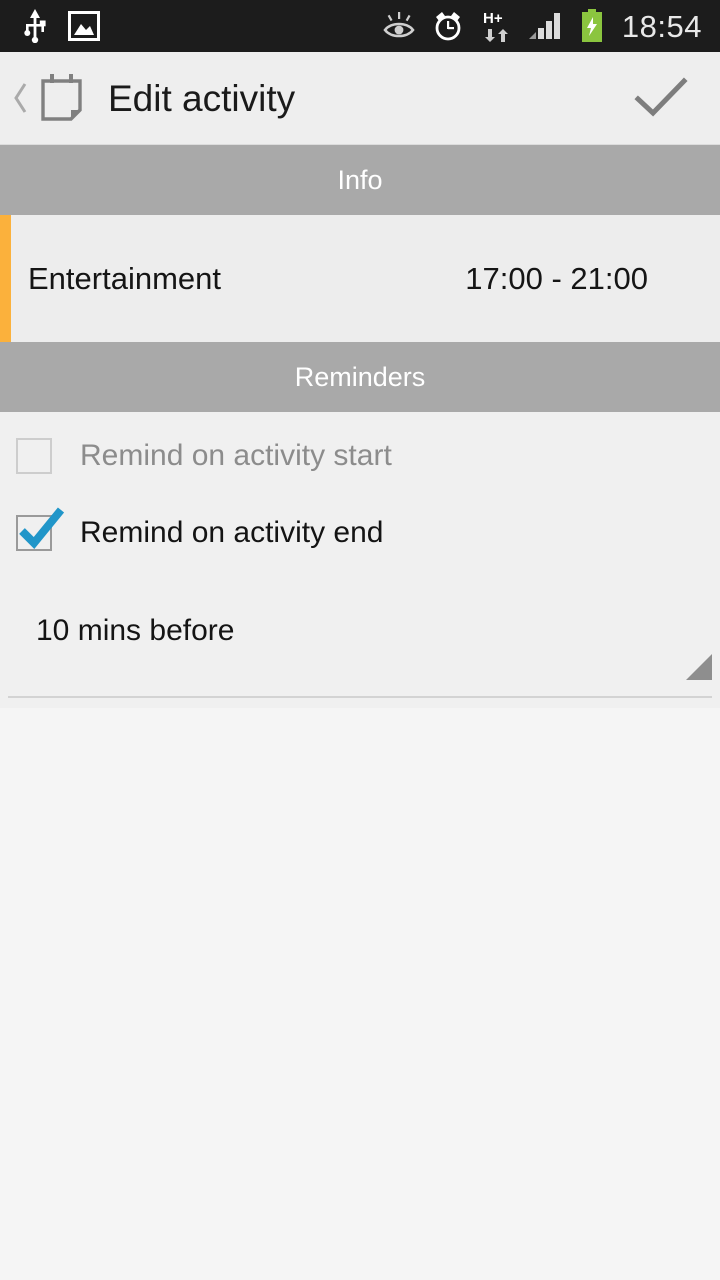 This screenshot has height=1280, width=720. I want to click on section-header-info: Info, so click(360, 180).